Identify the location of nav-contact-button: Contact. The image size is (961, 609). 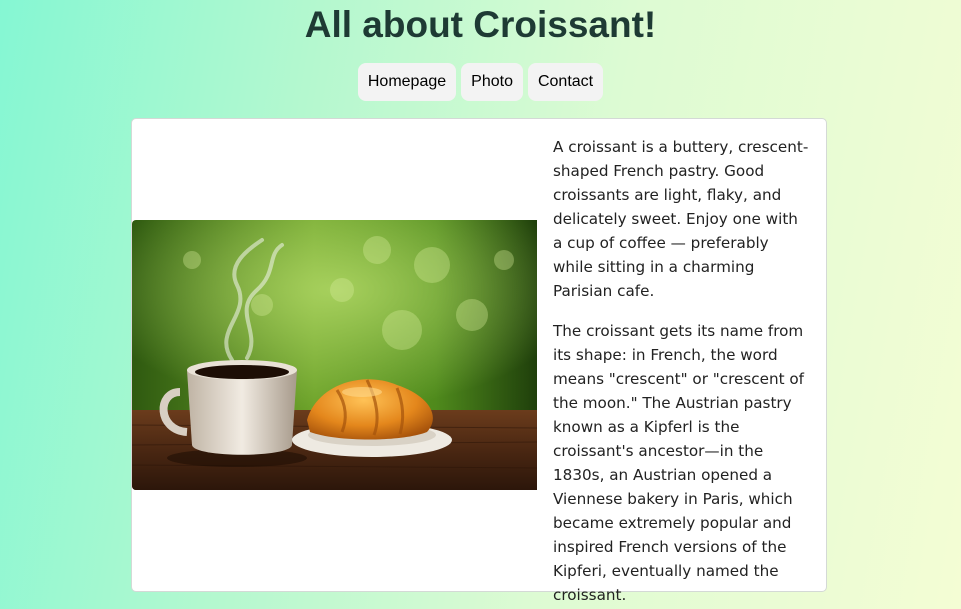
(565, 82).